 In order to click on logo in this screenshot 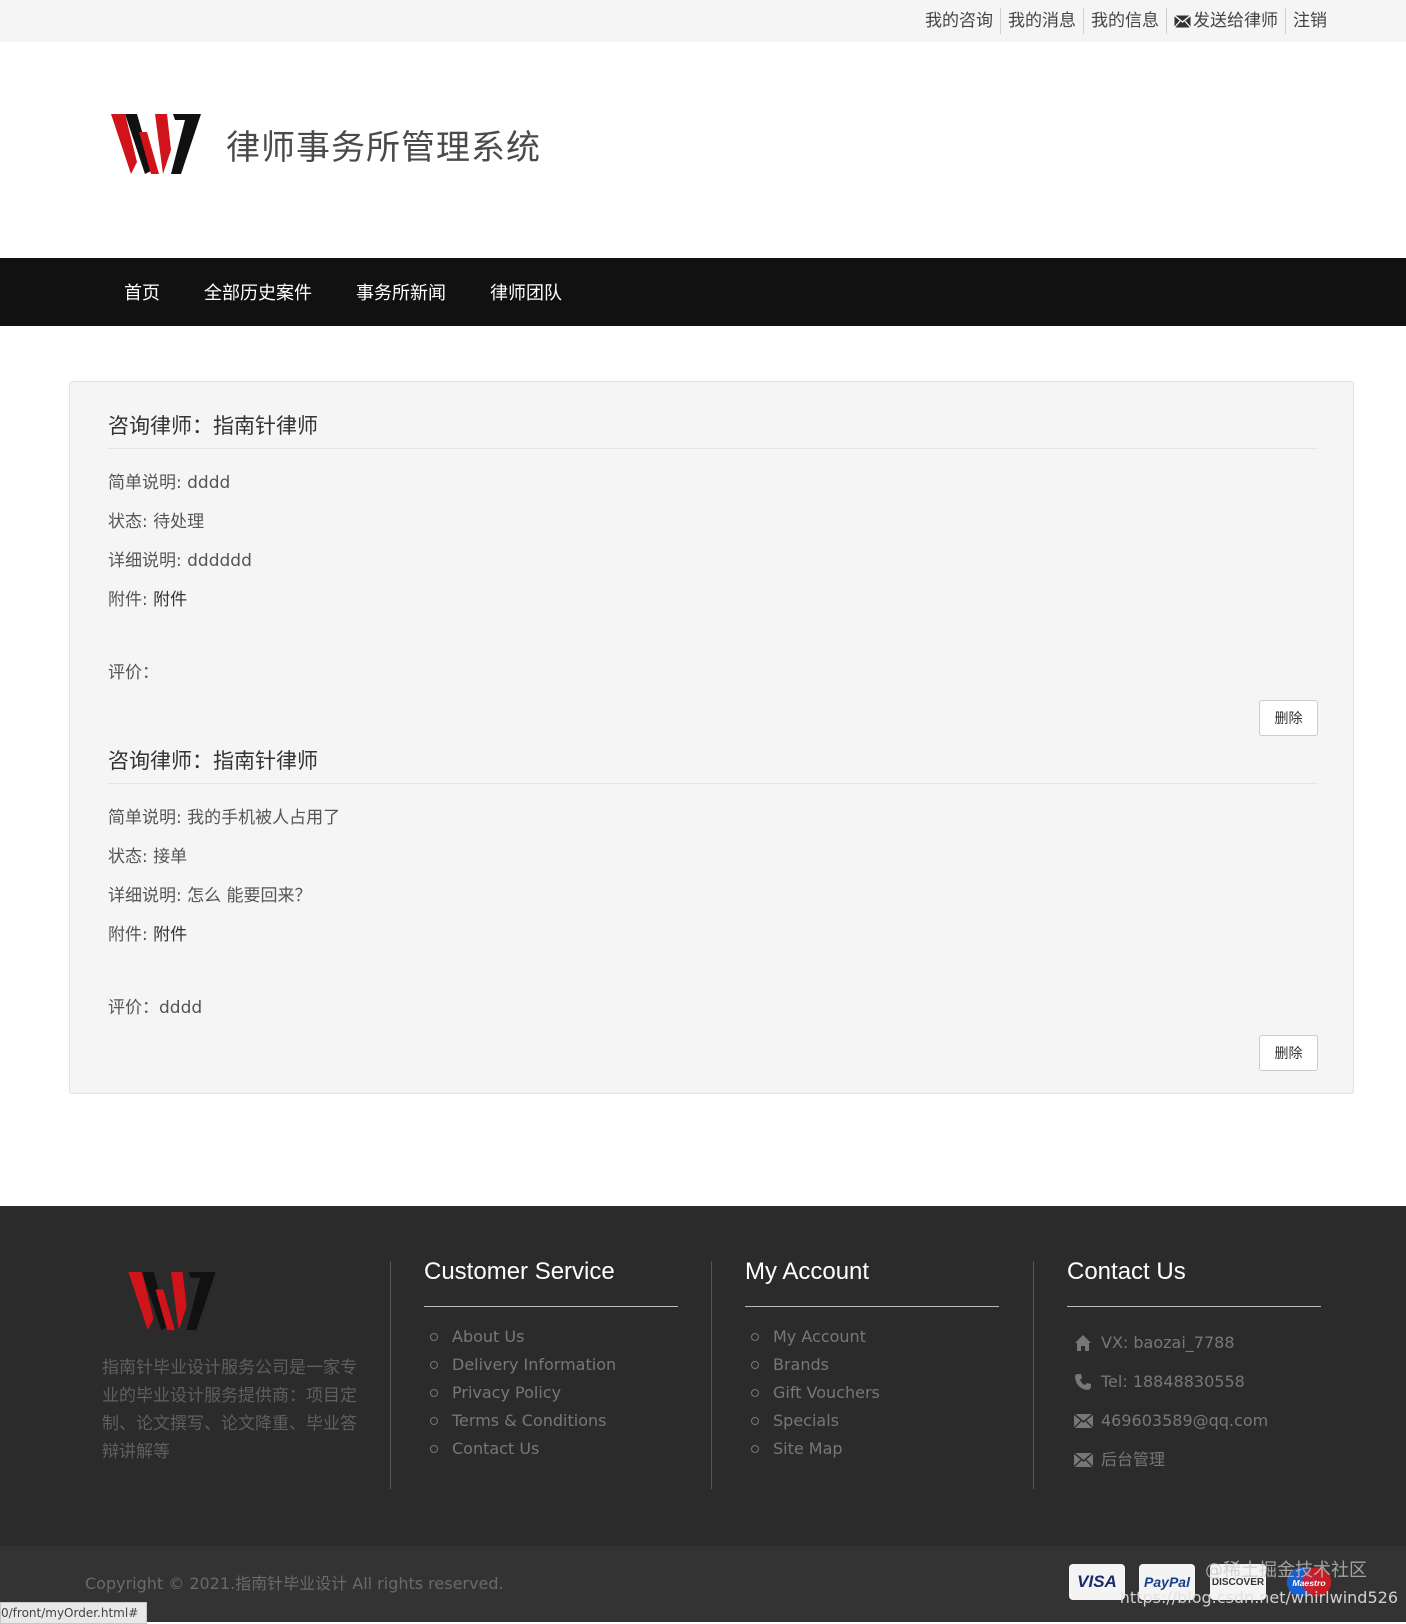, I will do `click(156, 144)`.